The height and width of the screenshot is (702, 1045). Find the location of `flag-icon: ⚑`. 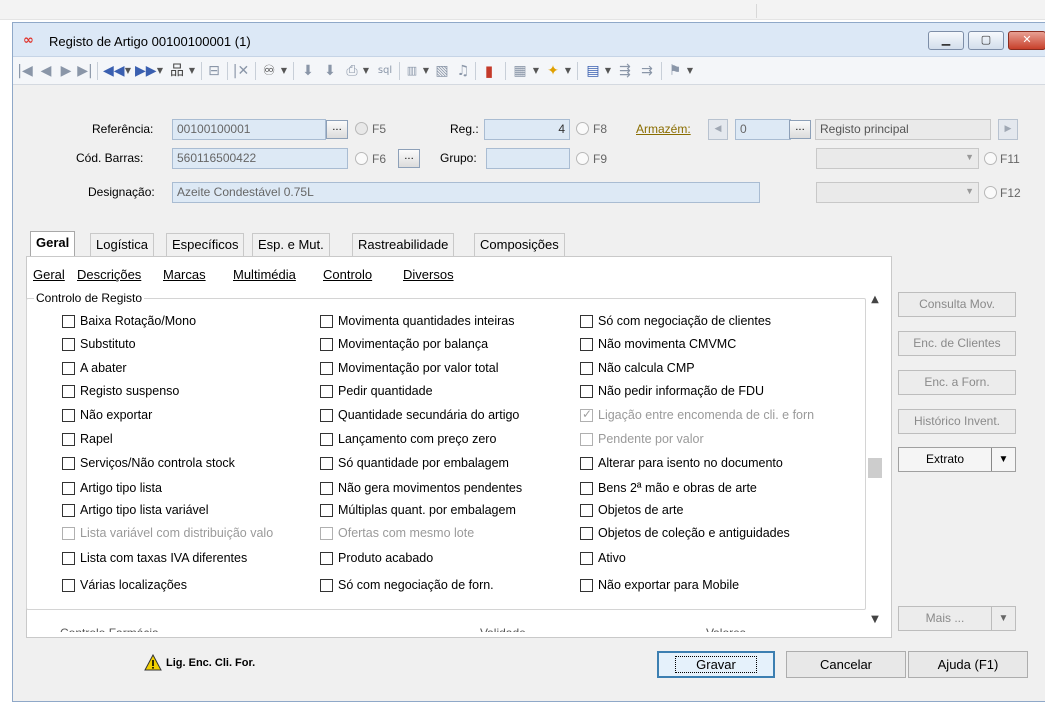

flag-icon: ⚑ is located at coordinates (675, 71).